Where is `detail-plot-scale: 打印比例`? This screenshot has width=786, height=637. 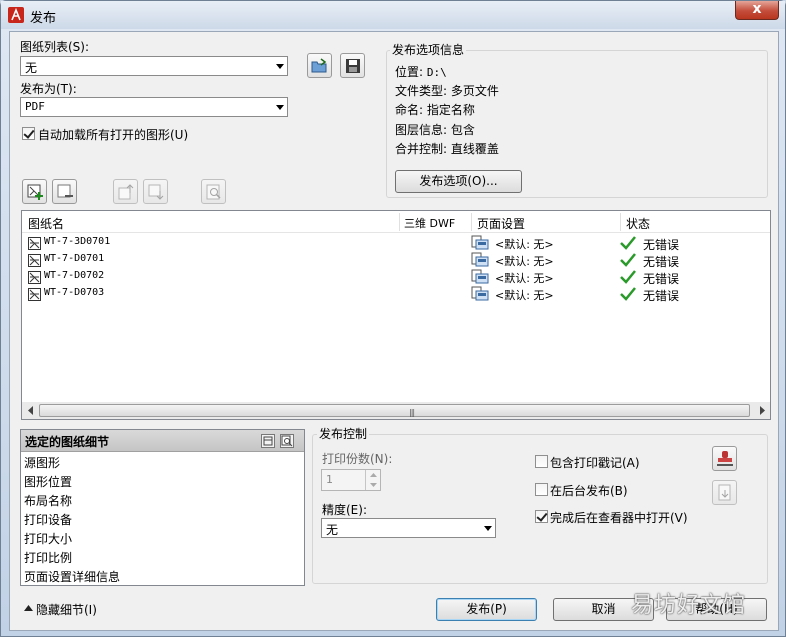
detail-plot-scale: 打印比例 is located at coordinates (48, 558).